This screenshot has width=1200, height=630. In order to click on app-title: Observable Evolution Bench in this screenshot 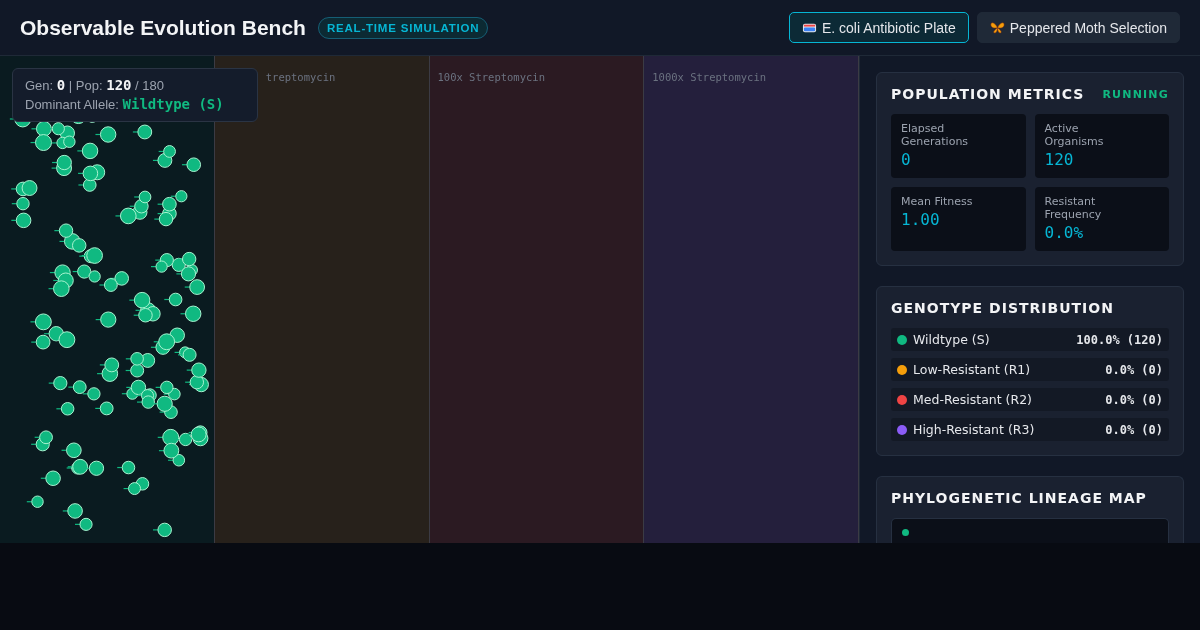, I will do `click(163, 27)`.